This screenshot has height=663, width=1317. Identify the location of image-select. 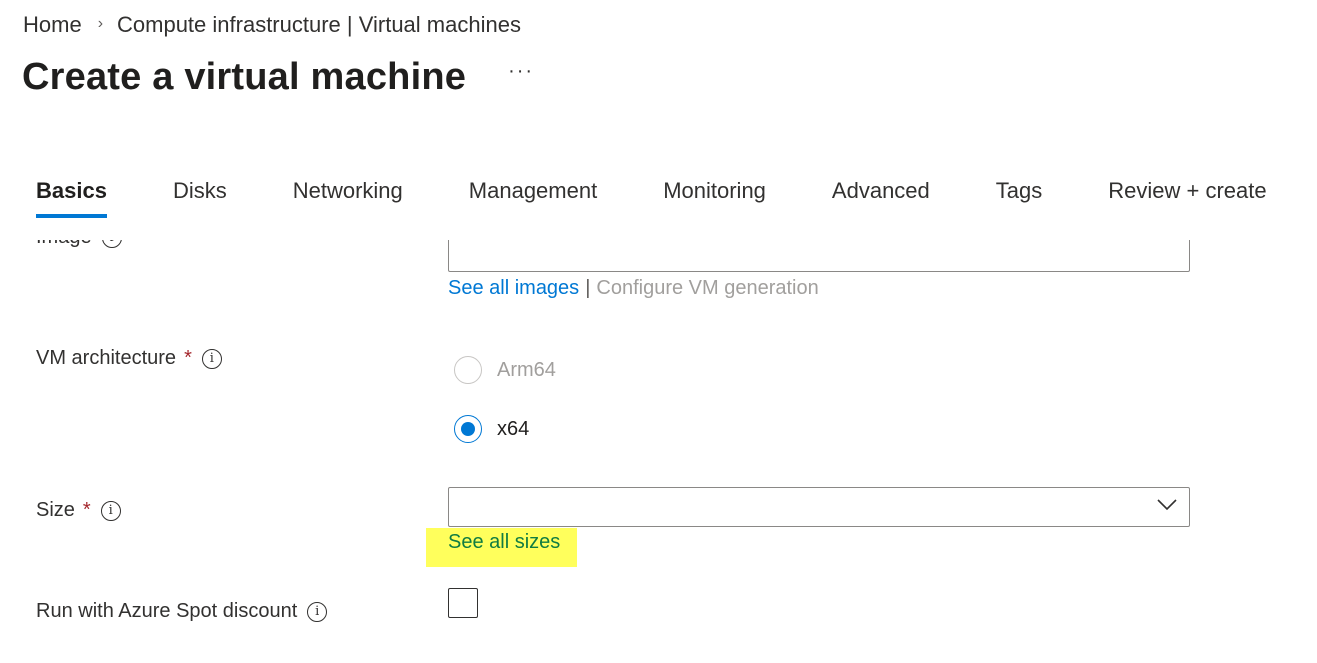
(819, 256).